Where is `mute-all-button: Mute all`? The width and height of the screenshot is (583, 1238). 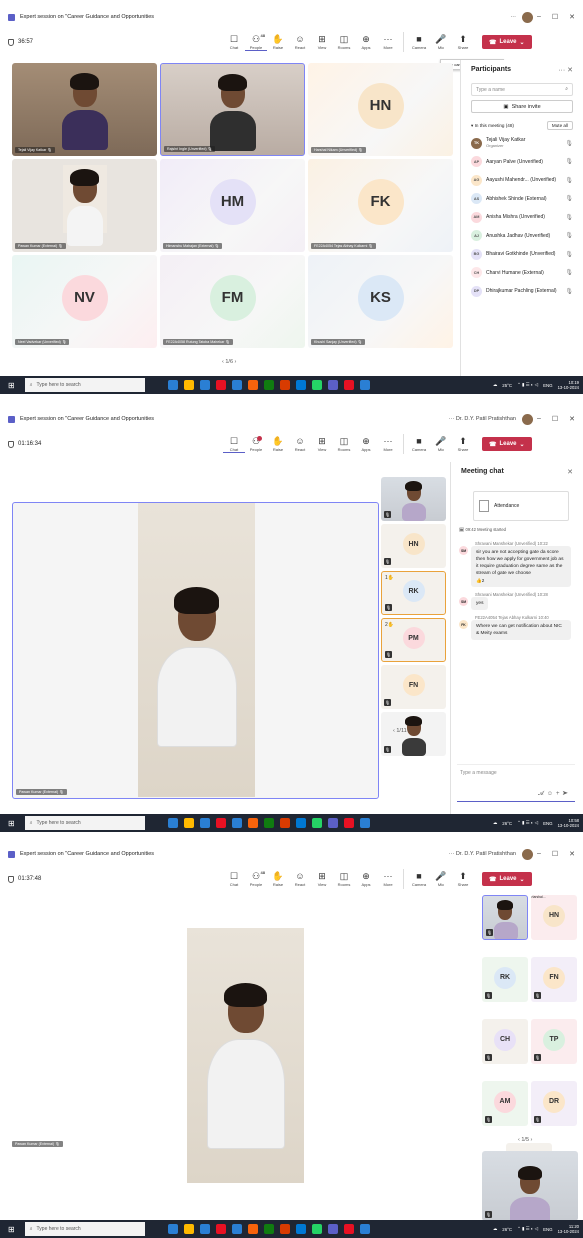
mute-all-button: Mute all is located at coordinates (559, 125).